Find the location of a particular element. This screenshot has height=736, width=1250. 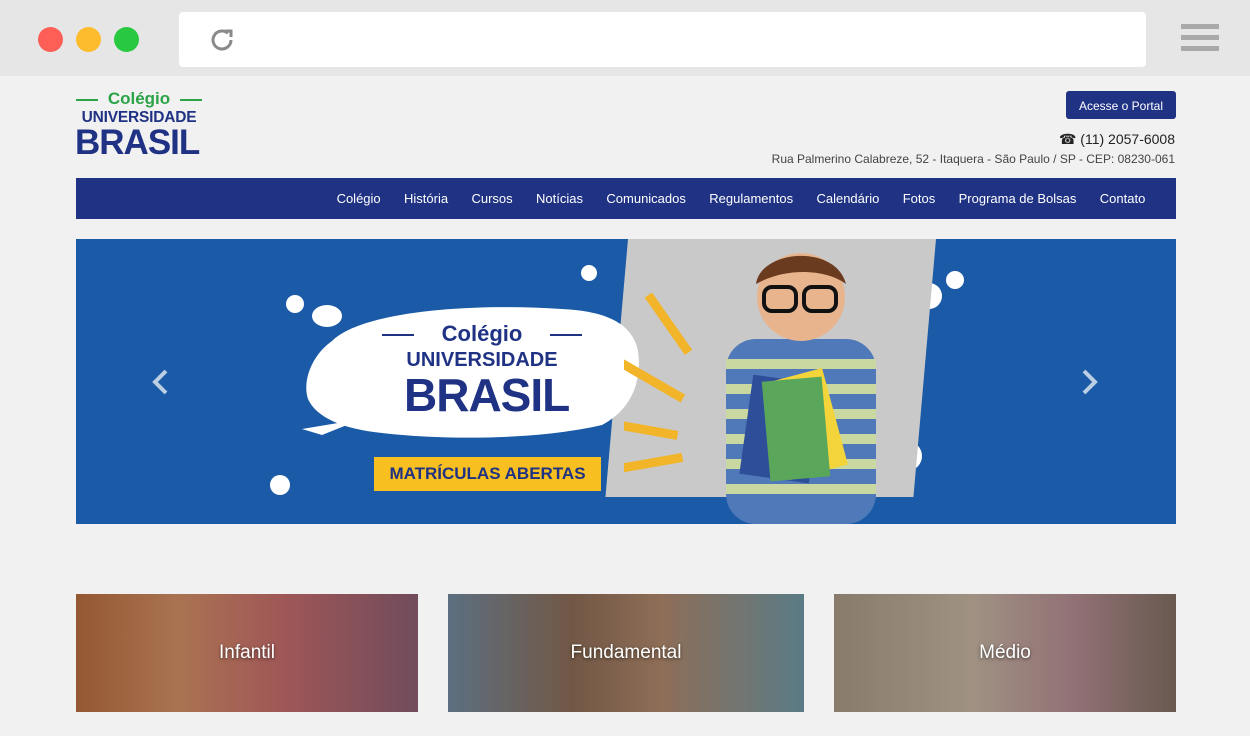

card-fundamental: Fundamental is located at coordinates (626, 653).